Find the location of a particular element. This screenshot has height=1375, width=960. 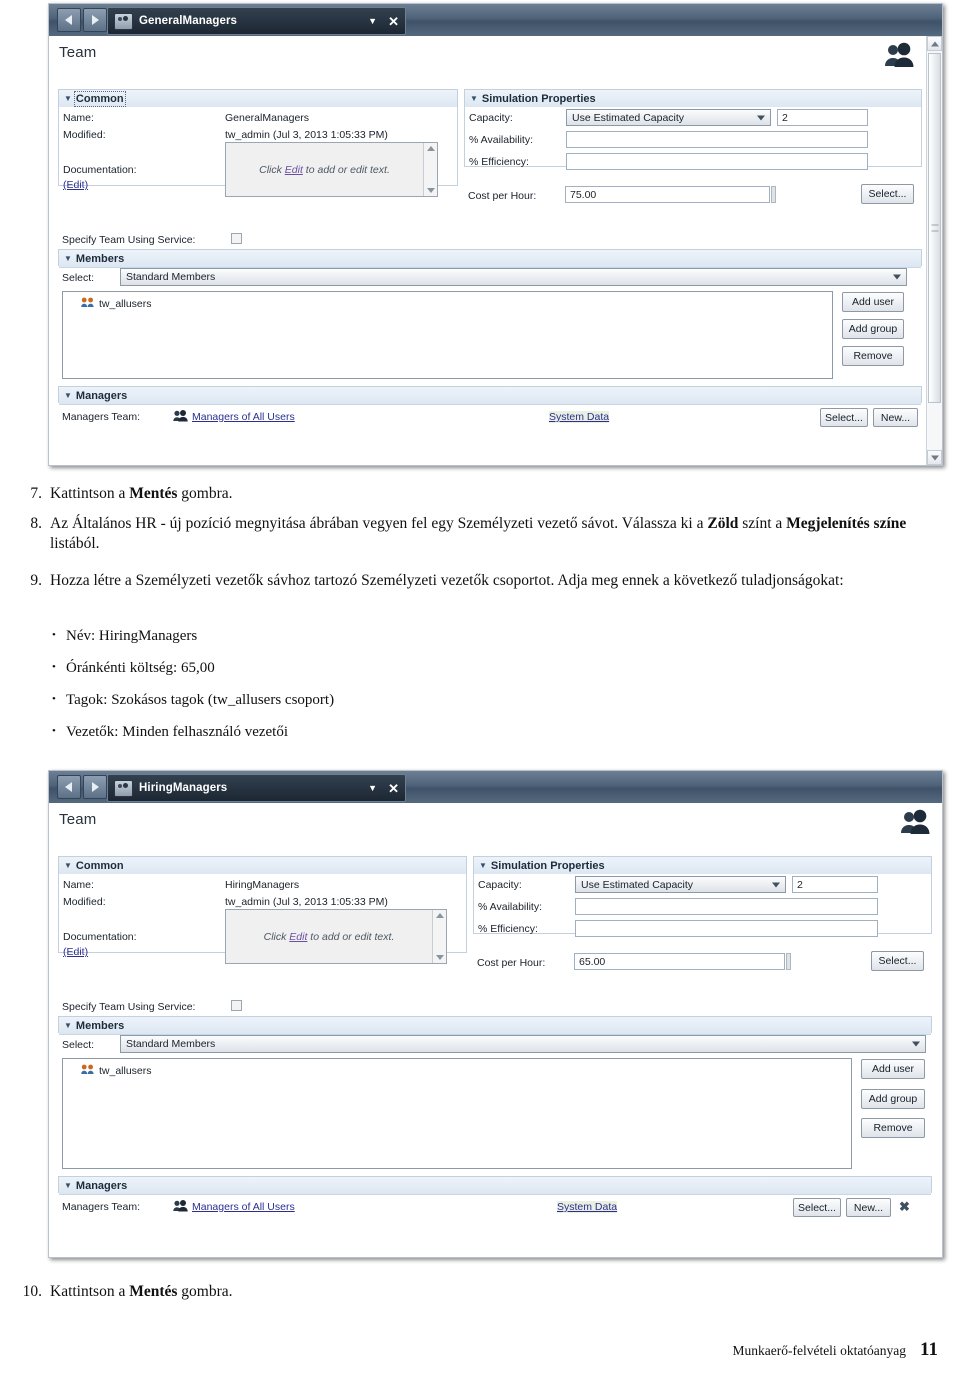

capacity-label: Capacity: is located at coordinates (491, 118).